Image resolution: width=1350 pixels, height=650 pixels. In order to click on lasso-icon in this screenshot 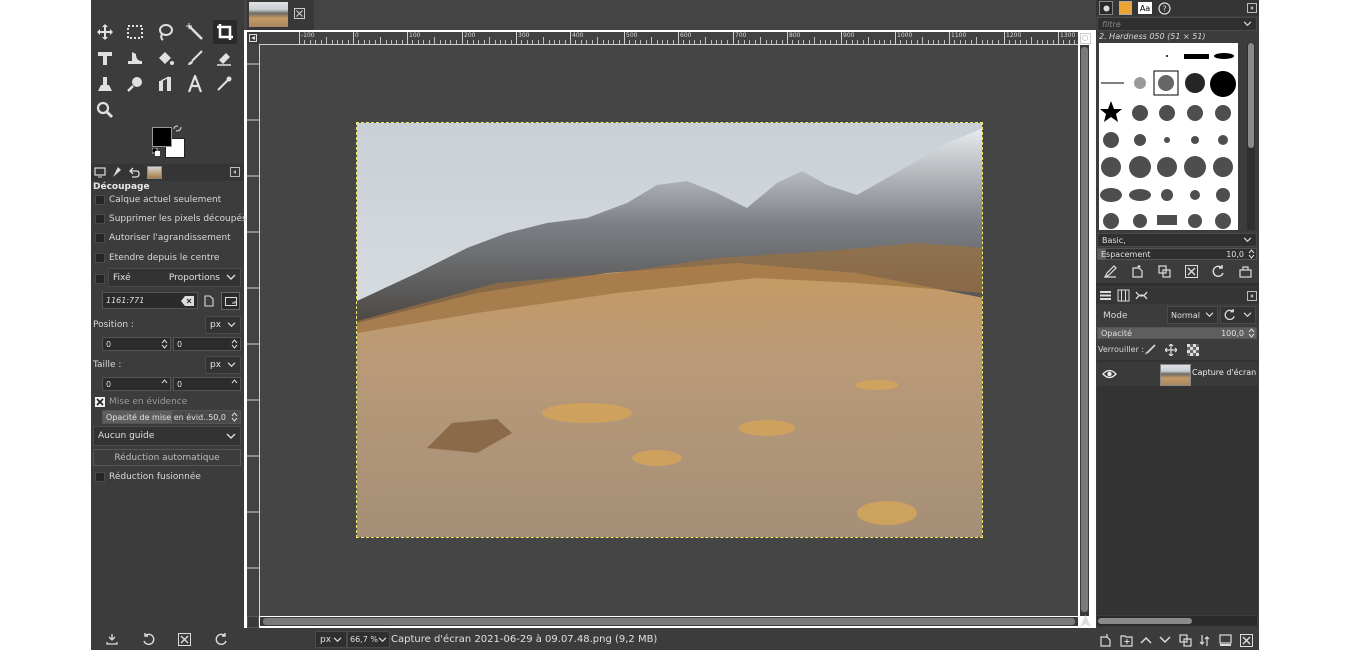, I will do `click(165, 32)`.